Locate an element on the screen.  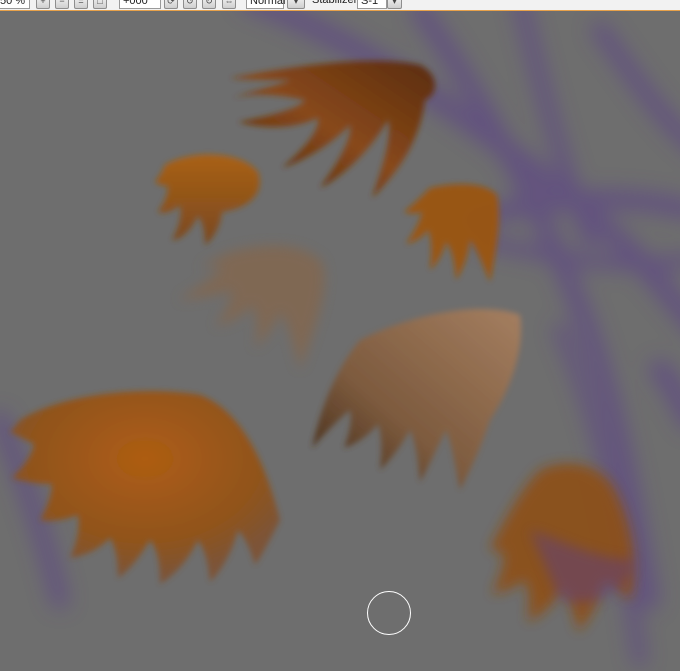
brush-stroke-tan-tuft is located at coordinates (416, 399).